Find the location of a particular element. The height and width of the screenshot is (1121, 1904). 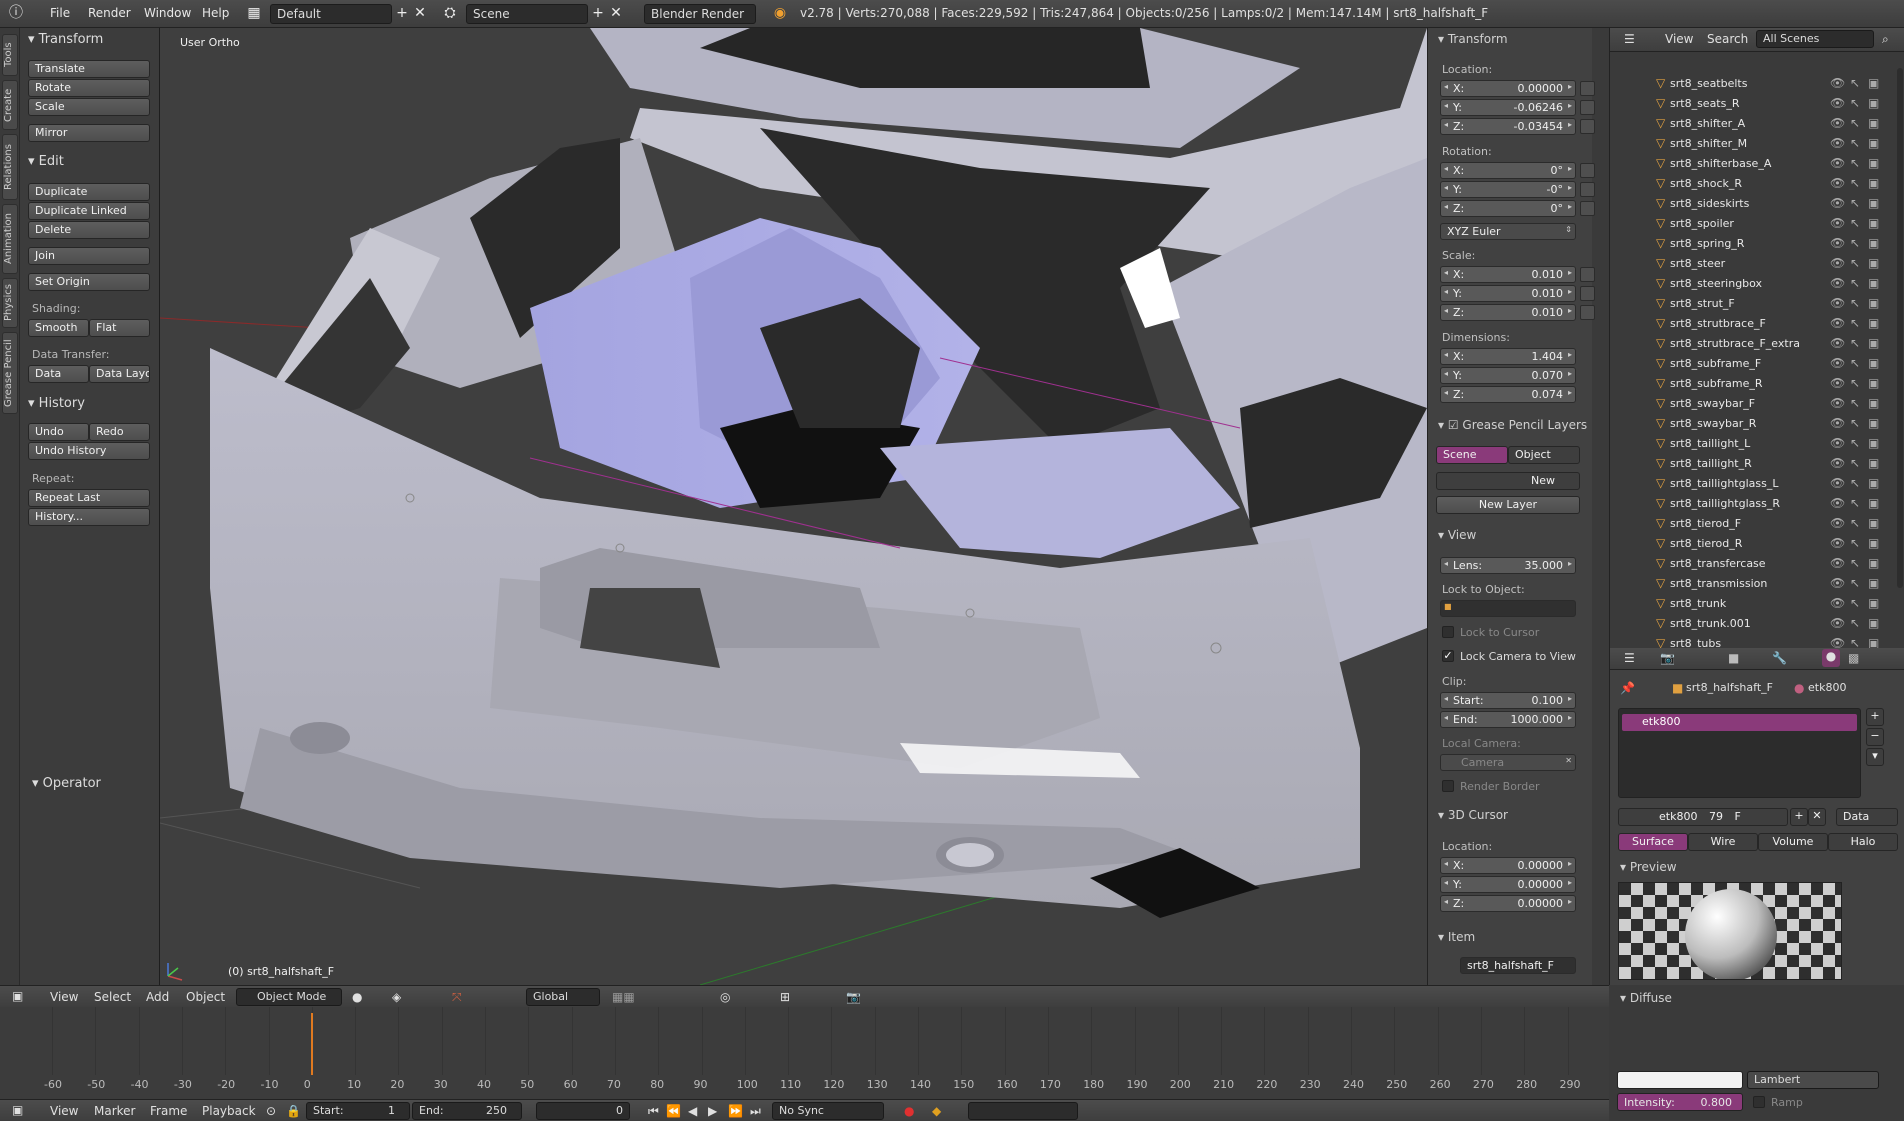

end-frame-field: End: 250 is located at coordinates (467, 1111).